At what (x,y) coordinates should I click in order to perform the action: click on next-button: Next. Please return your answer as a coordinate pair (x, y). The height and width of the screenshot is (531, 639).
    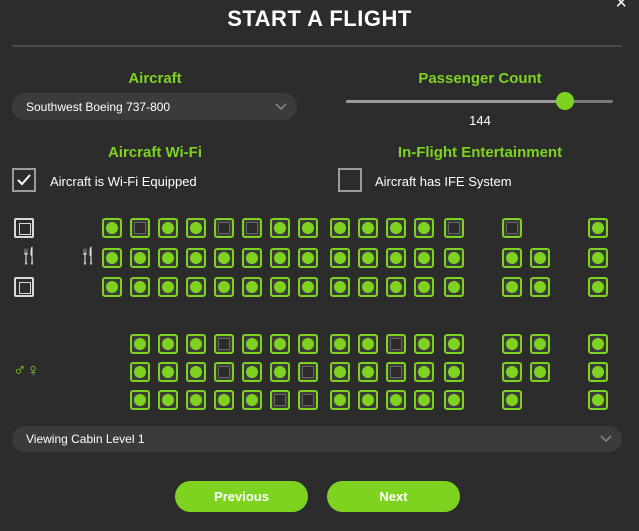
    Looking at the image, I should click on (393, 496).